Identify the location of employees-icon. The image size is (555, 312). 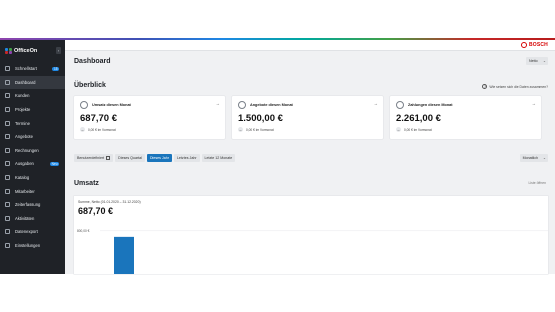
(7, 191).